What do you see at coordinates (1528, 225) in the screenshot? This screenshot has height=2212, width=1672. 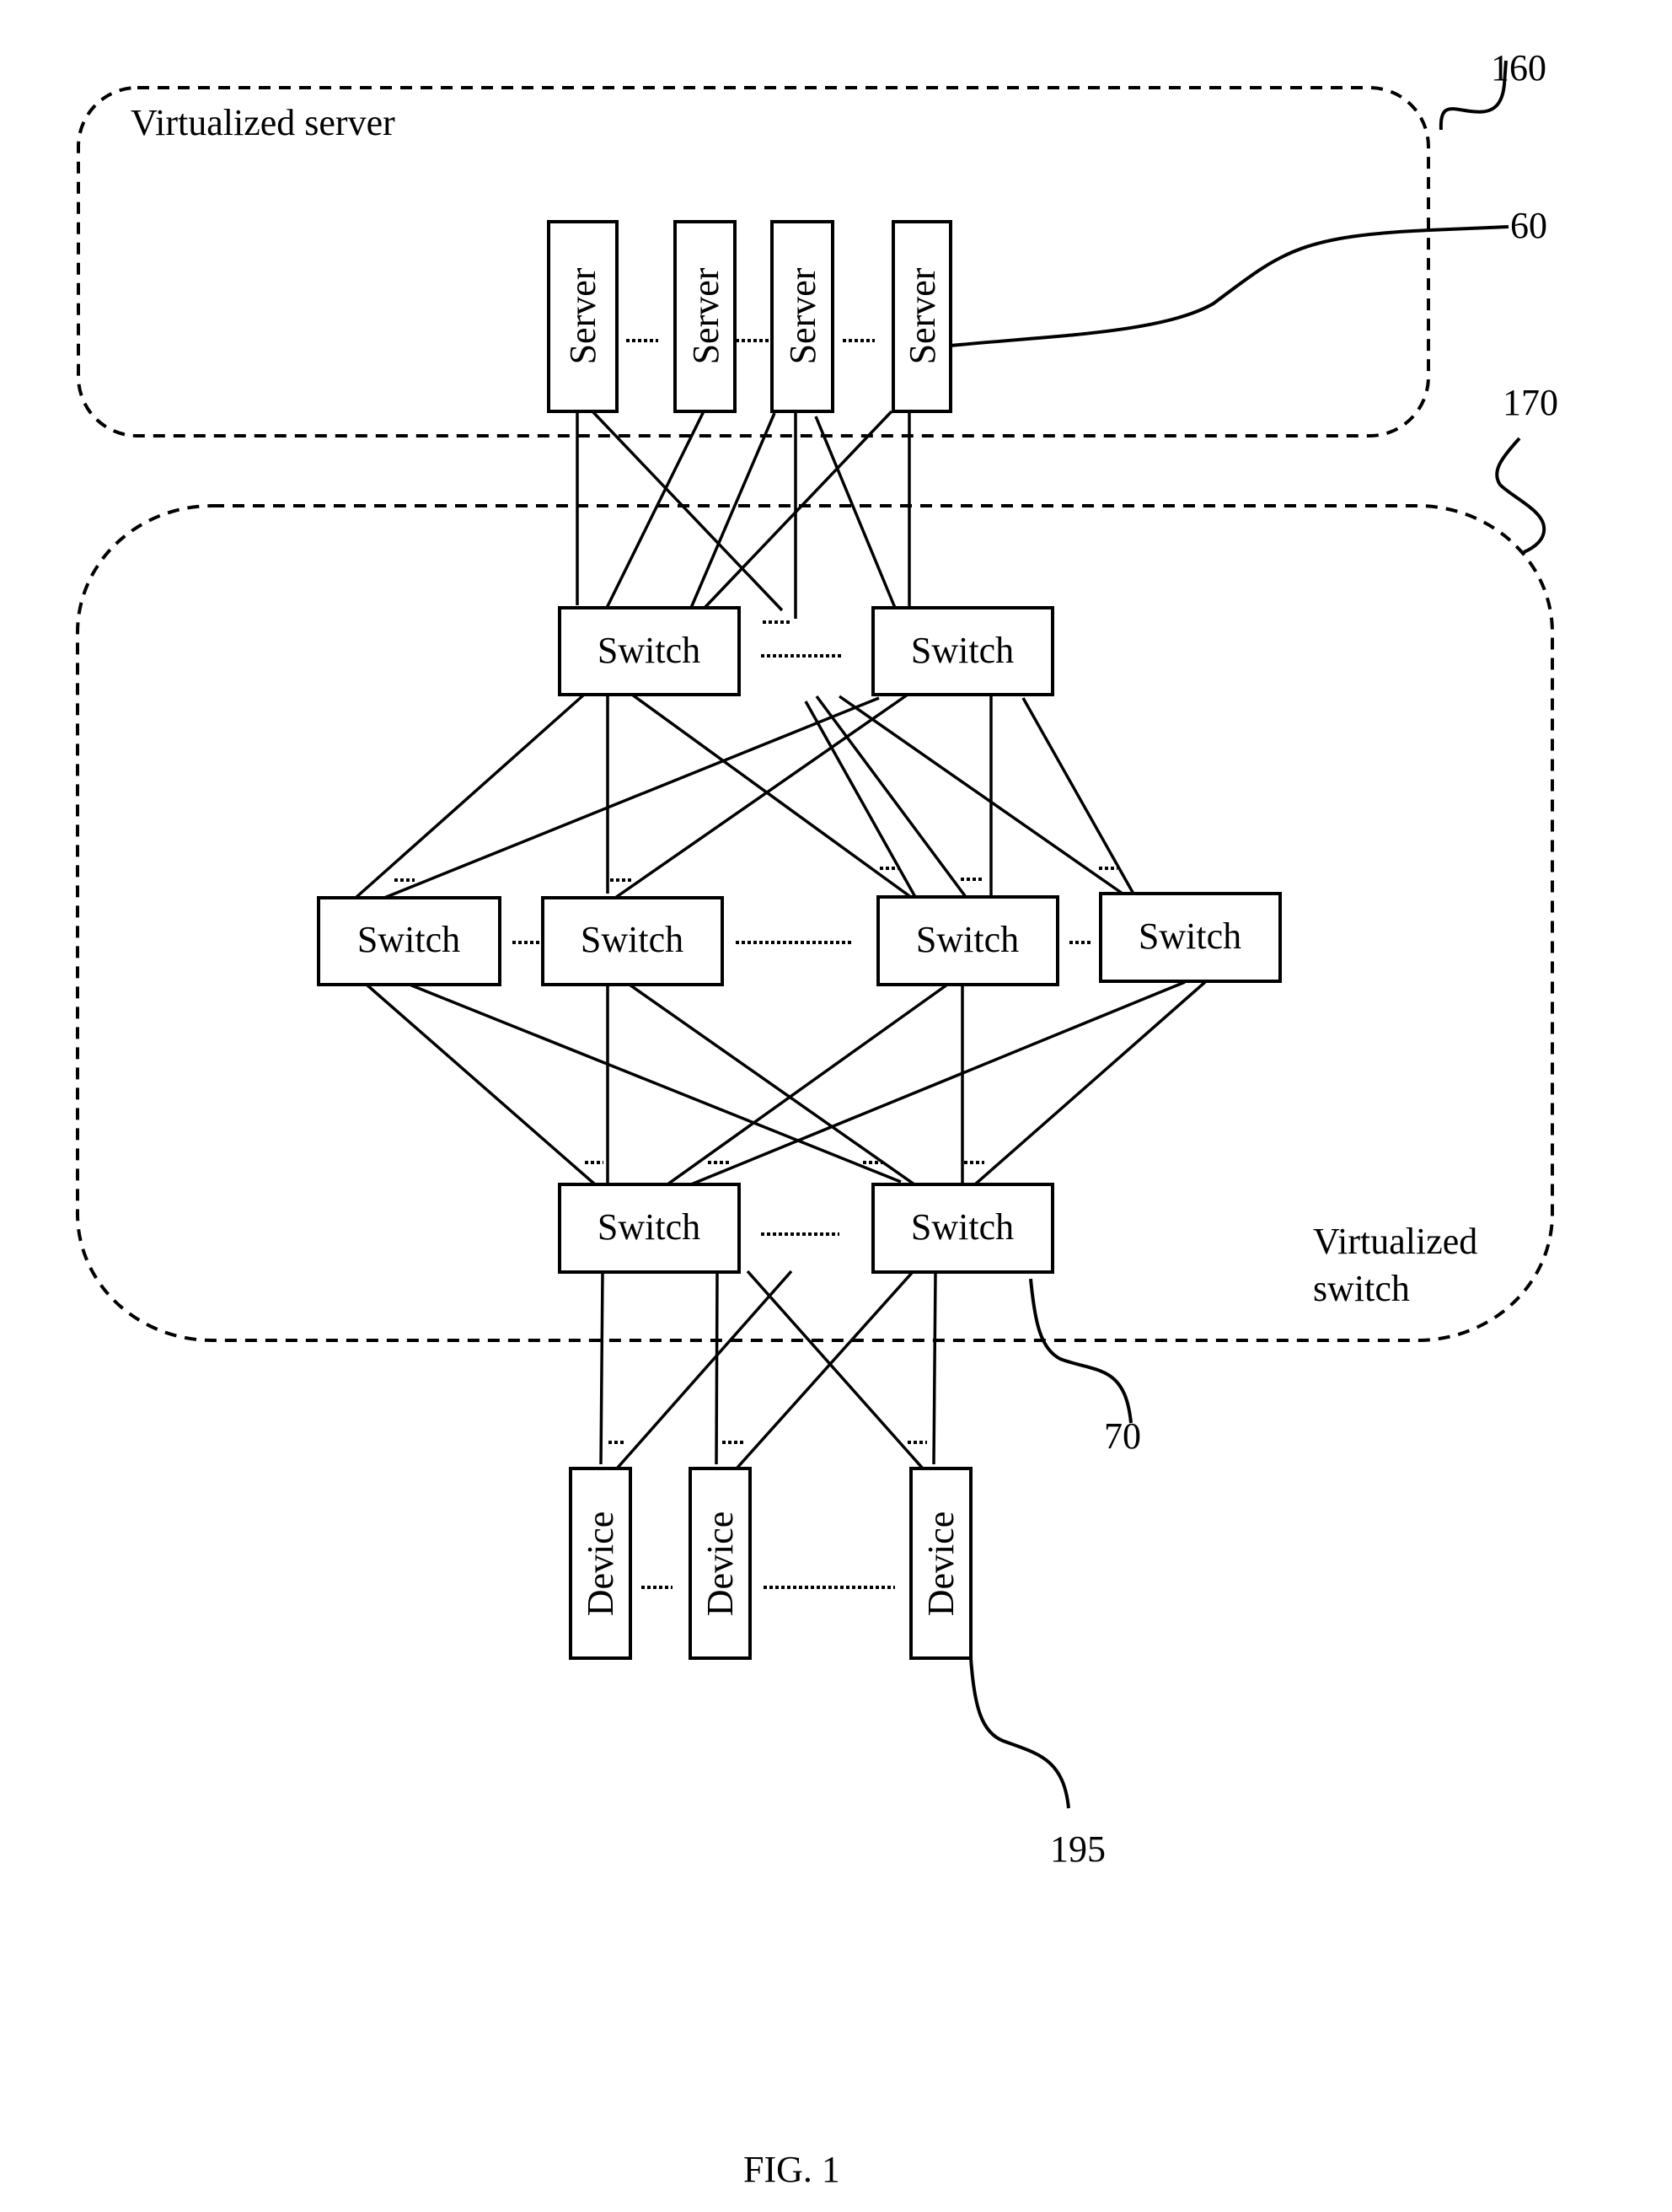 I see `ref-label-60: 60` at bounding box center [1528, 225].